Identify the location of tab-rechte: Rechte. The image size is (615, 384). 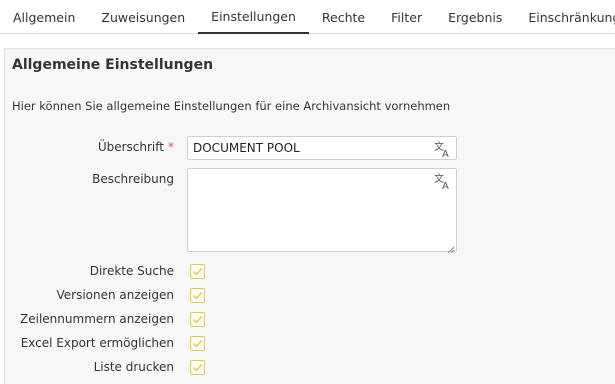
(343, 17).